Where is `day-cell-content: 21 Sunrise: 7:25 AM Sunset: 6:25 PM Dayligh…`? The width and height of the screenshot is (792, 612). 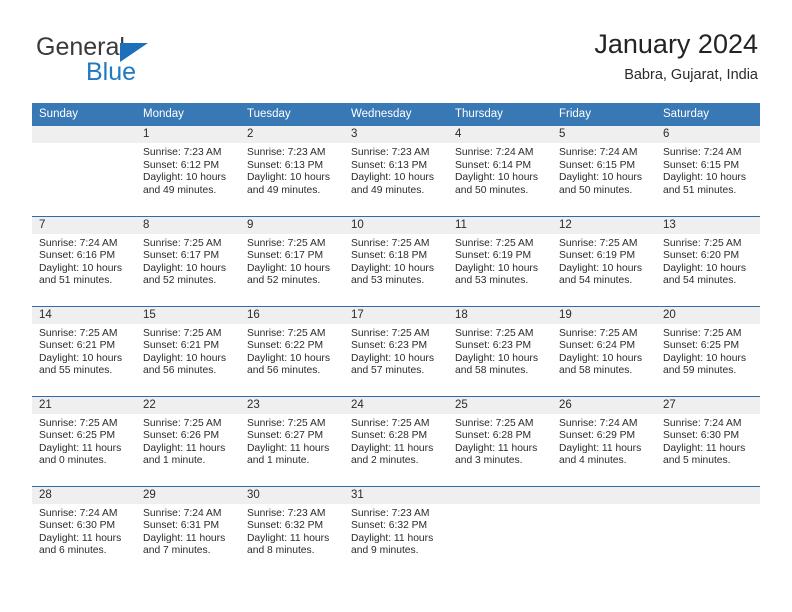 day-cell-content: 21 Sunrise: 7:25 AM Sunset: 6:25 PM Dayligh… is located at coordinates (84, 441).